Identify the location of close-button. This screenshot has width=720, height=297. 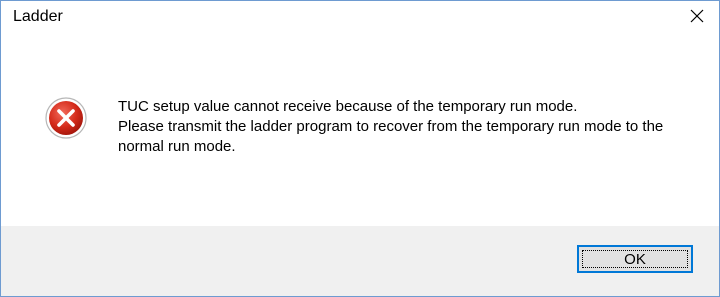
(697, 16).